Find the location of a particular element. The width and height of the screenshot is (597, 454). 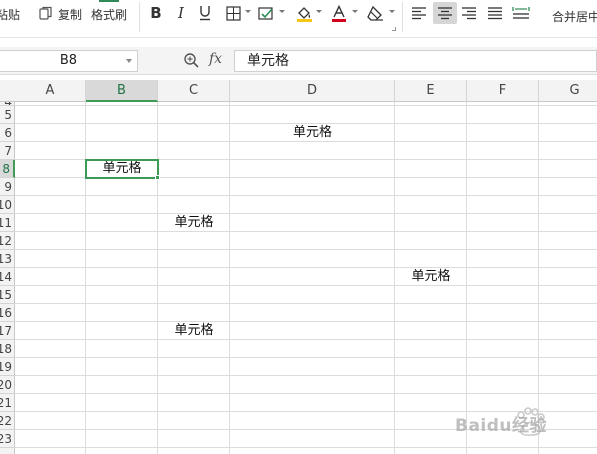

row-header-9: 9 is located at coordinates (7, 187).